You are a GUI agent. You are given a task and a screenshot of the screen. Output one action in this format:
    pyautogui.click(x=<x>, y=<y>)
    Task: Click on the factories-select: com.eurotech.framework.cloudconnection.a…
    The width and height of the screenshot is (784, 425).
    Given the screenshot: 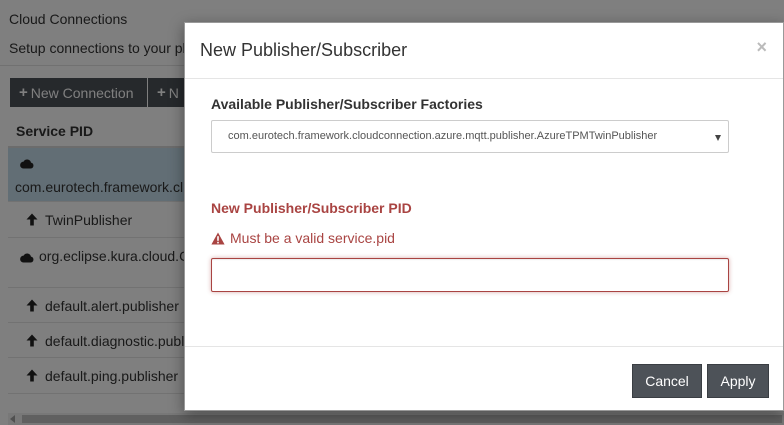 What is the action you would take?
    pyautogui.click(x=470, y=136)
    